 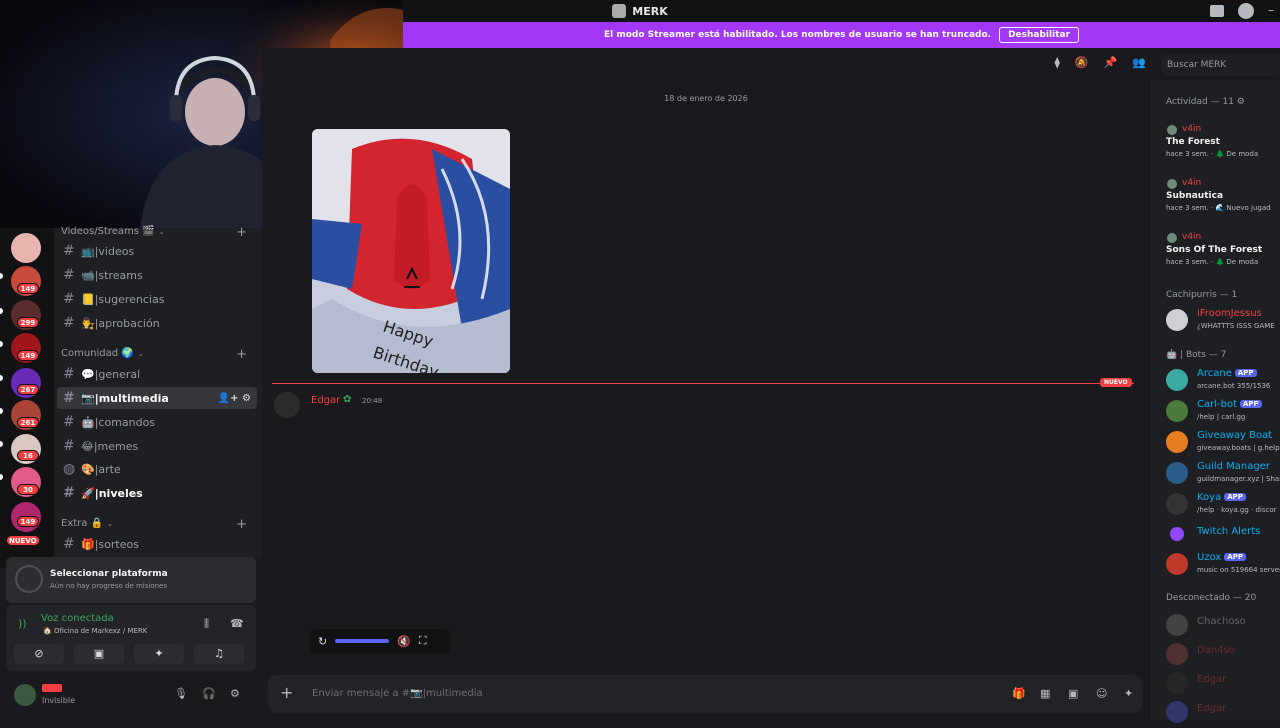 I want to click on member-item: Arcane APP arcane.bot 355/1536, so click(x=1223, y=381).